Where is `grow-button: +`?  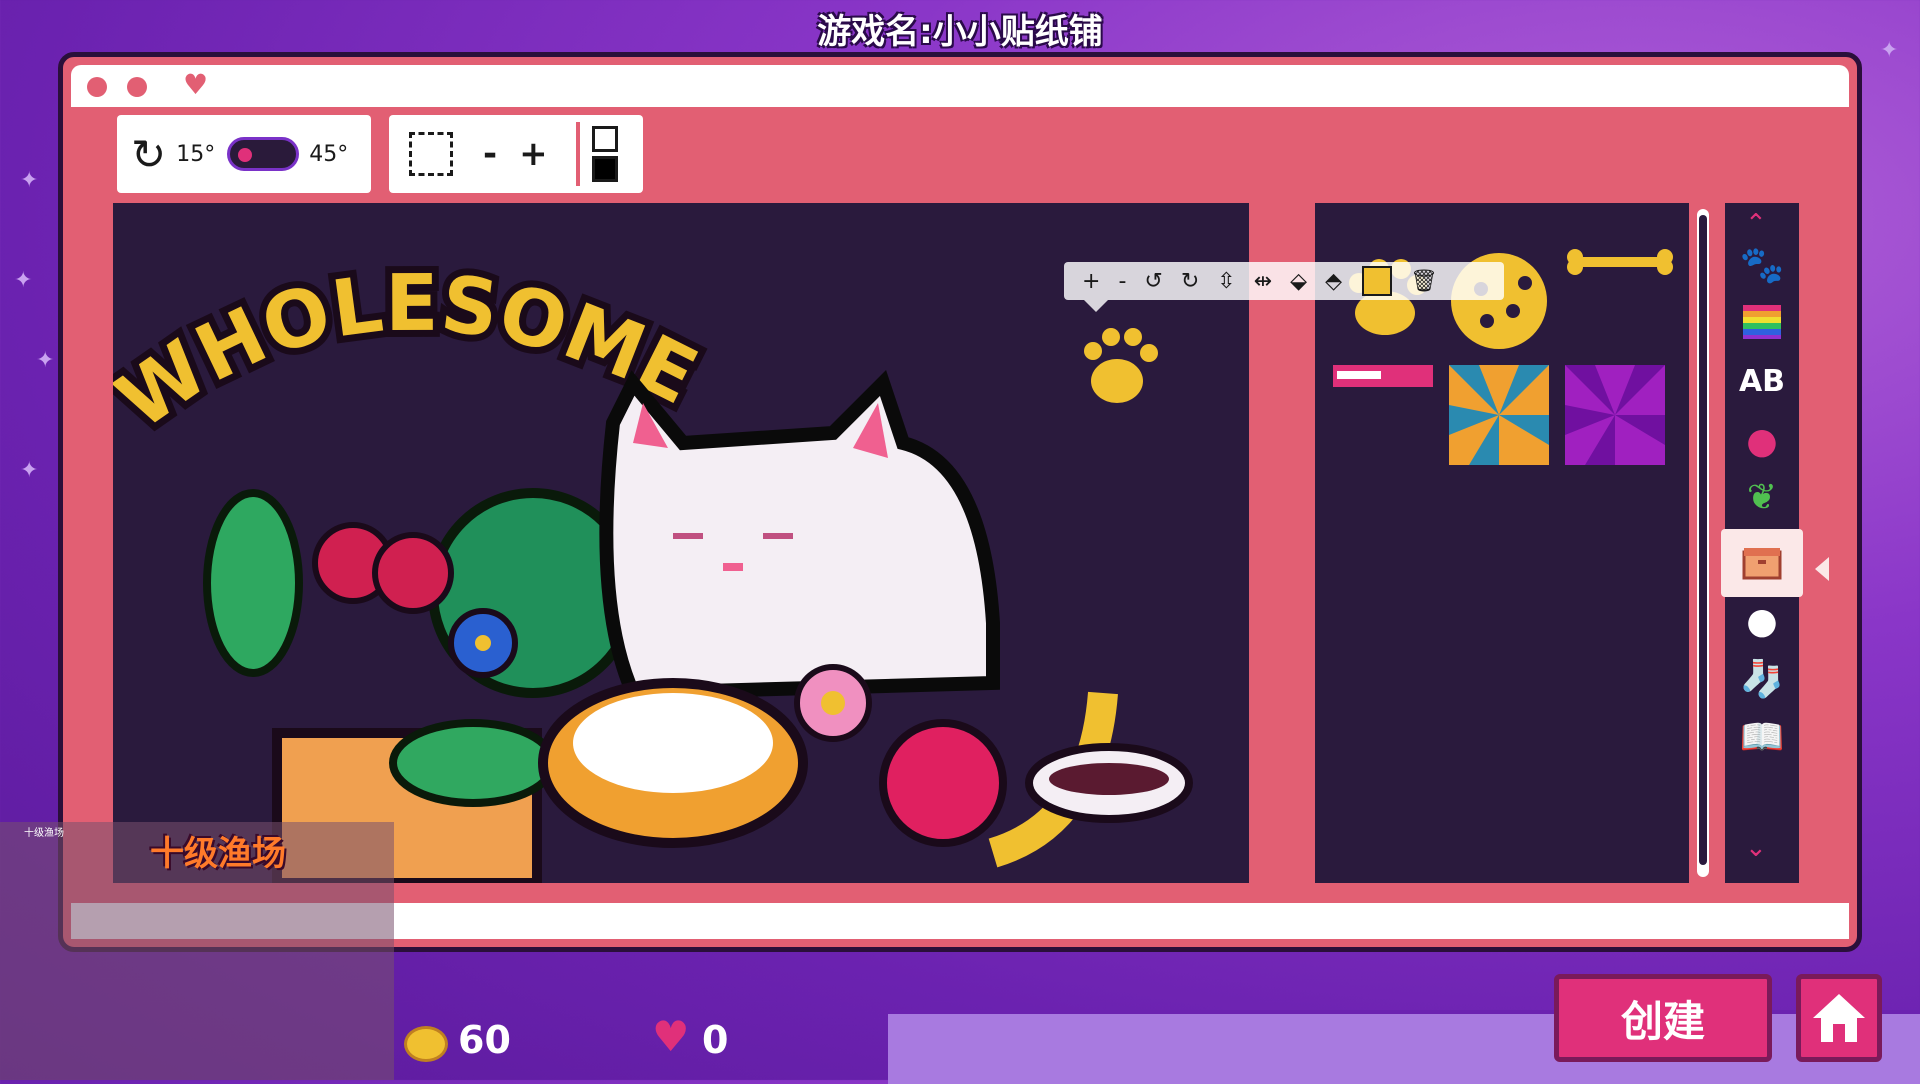
grow-button: + is located at coordinates (533, 154).